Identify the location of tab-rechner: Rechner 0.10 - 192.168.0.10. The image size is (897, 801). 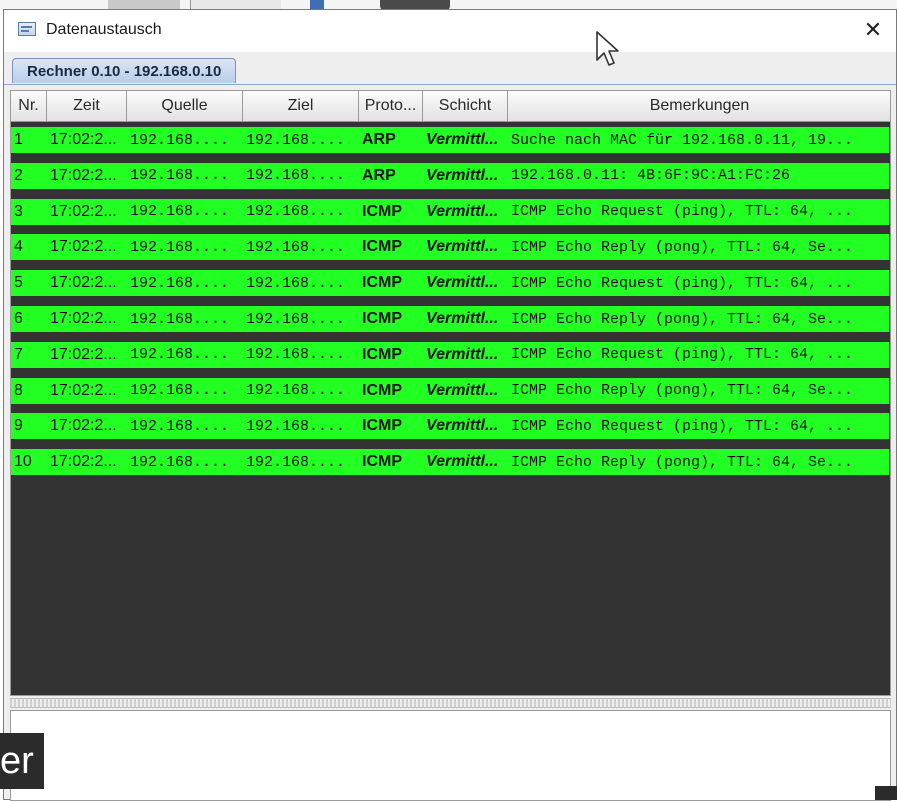
(124, 70).